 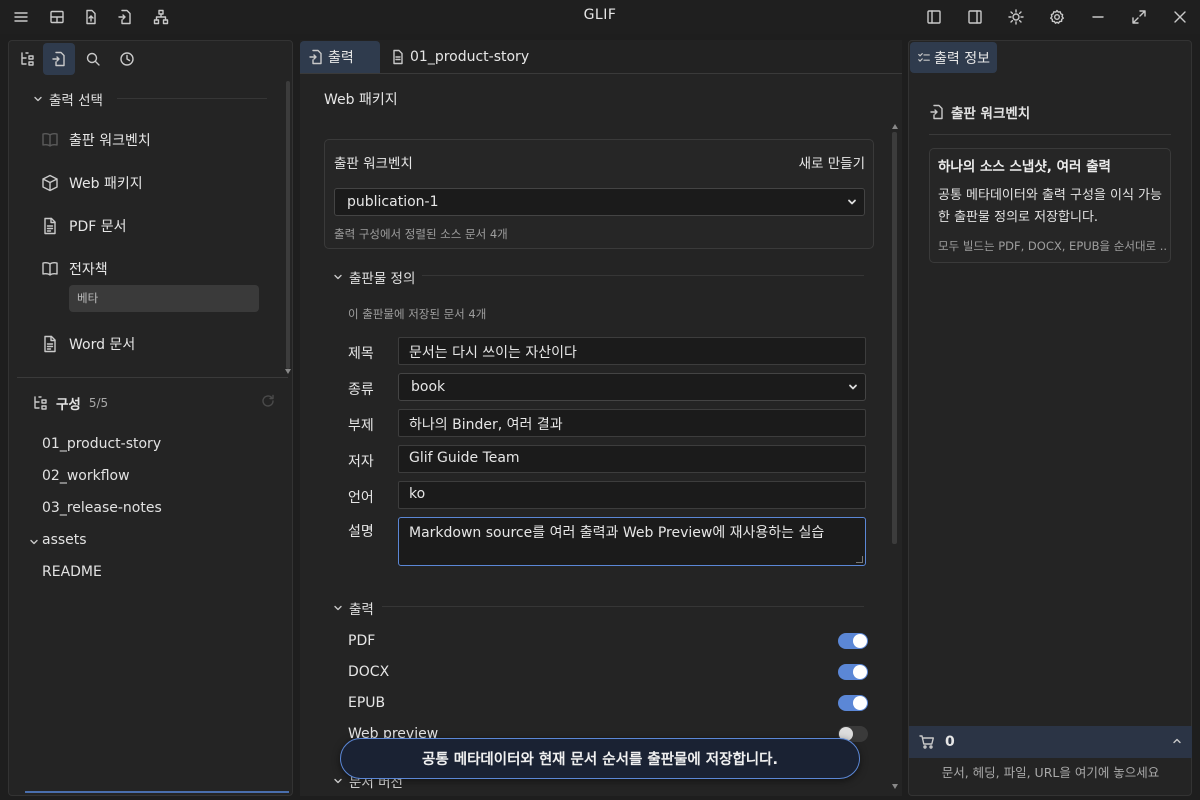 I want to click on nav-label: Web 패키지, so click(x=106, y=184).